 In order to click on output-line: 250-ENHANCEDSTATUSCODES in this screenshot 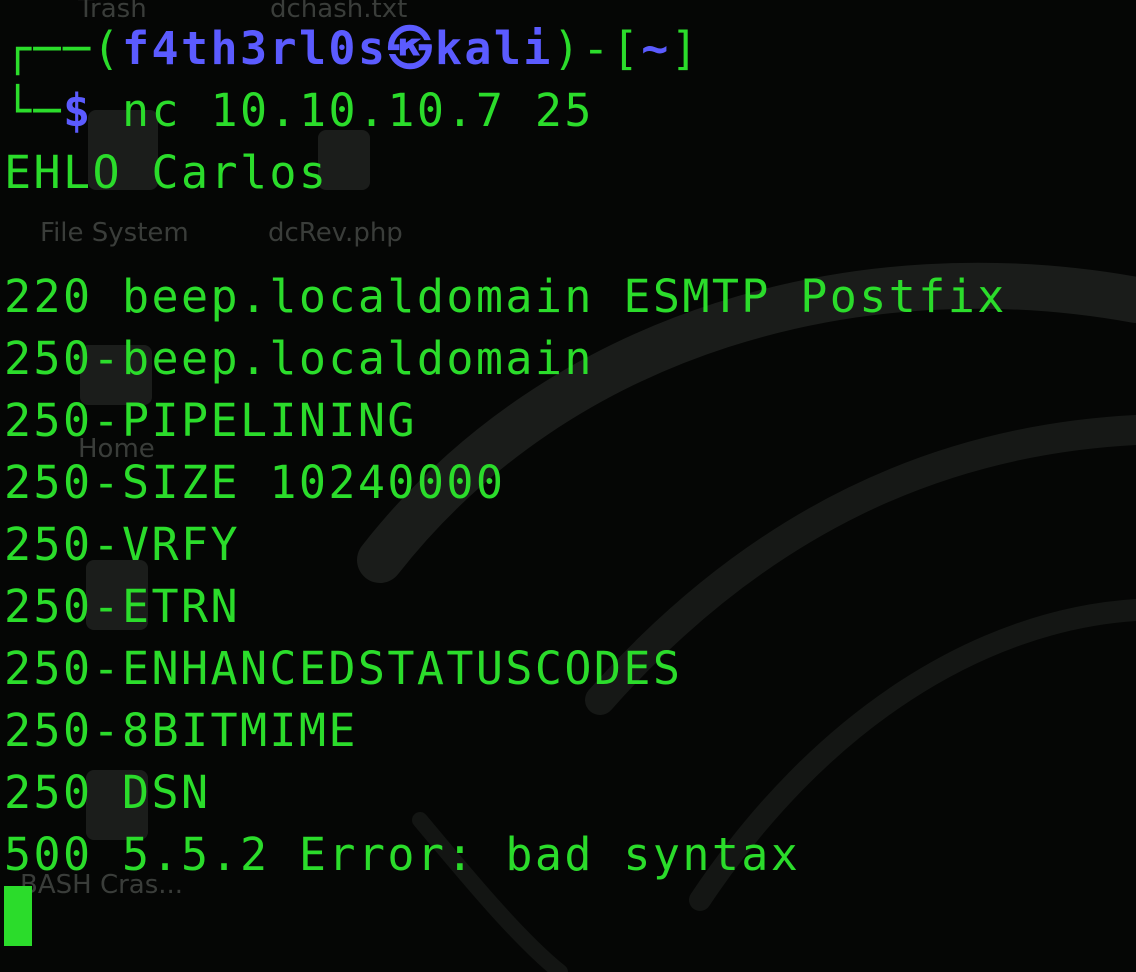, I will do `click(343, 668)`.